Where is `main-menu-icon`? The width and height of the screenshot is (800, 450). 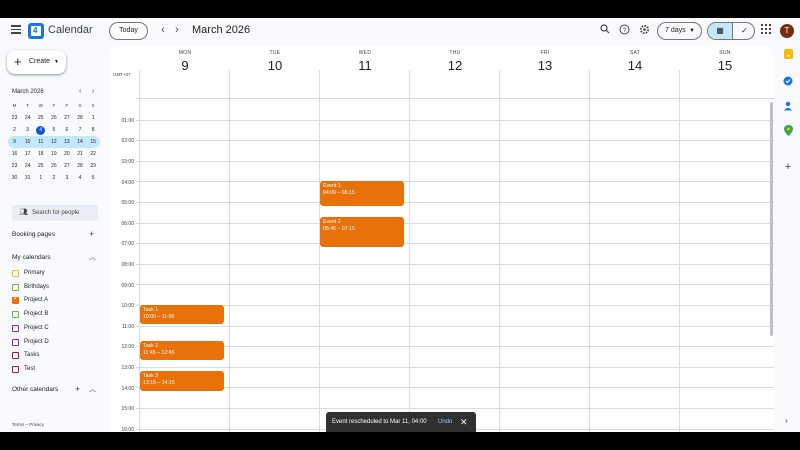 main-menu-icon is located at coordinates (16, 31).